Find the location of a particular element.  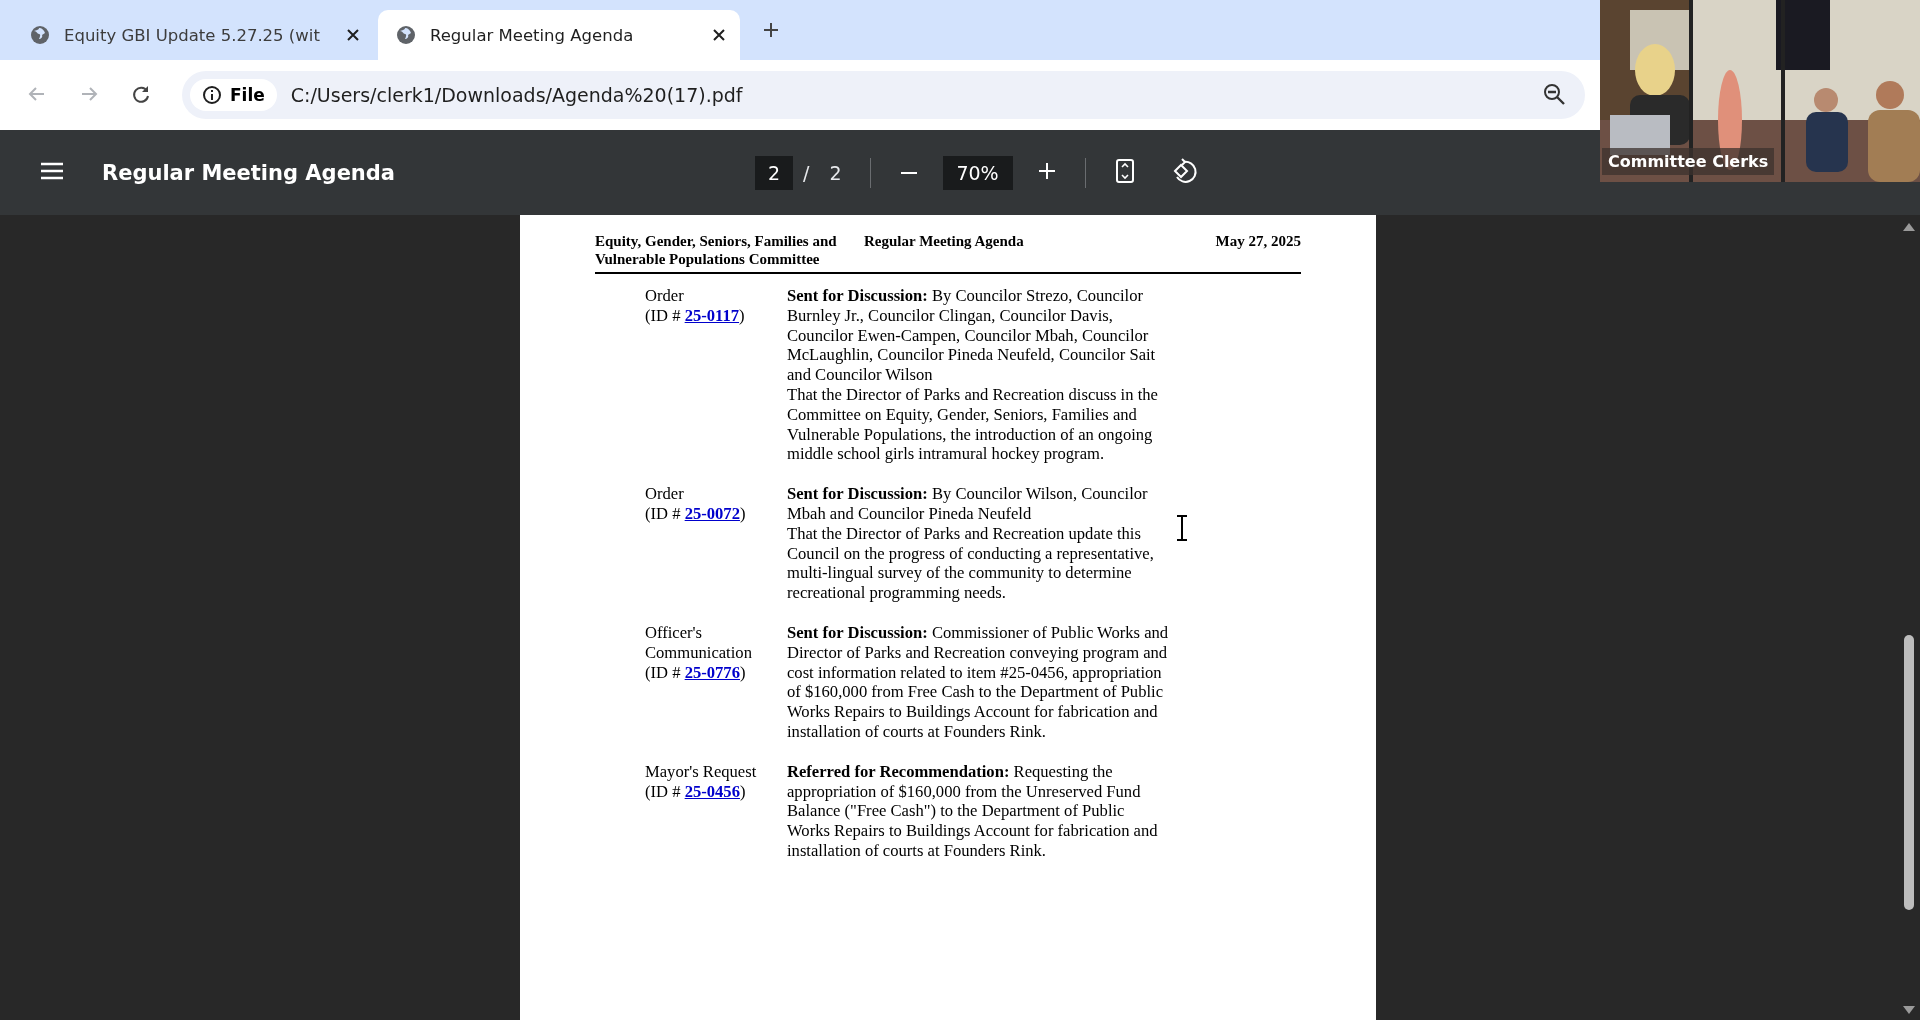

item-id-link: 25-0117 is located at coordinates (712, 315).